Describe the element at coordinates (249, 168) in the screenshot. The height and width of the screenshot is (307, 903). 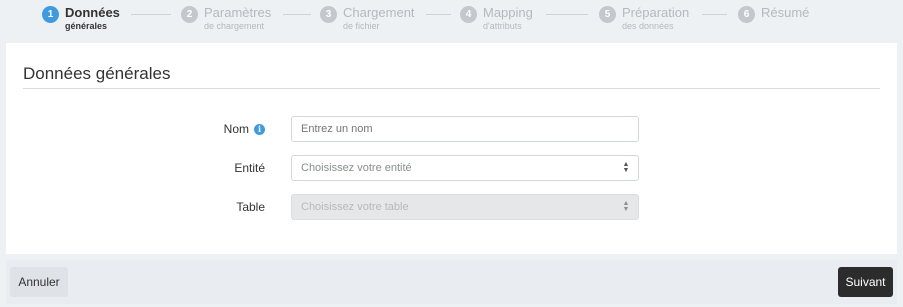
I see `entite-label: Entité` at that location.